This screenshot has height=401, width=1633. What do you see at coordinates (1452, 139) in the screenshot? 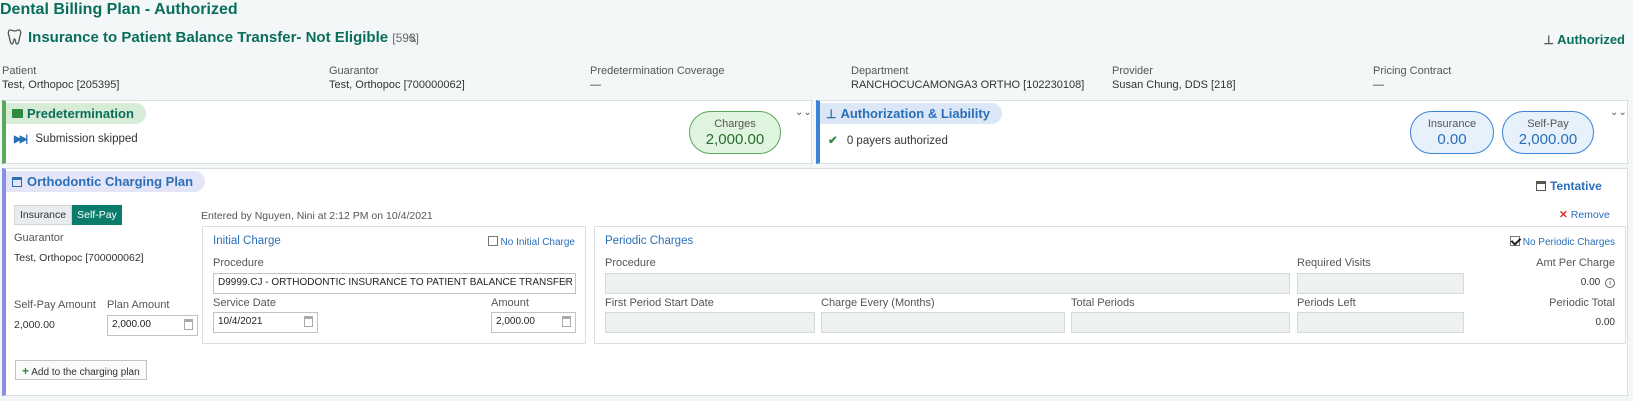
I see `insurance-value: 0.00` at bounding box center [1452, 139].